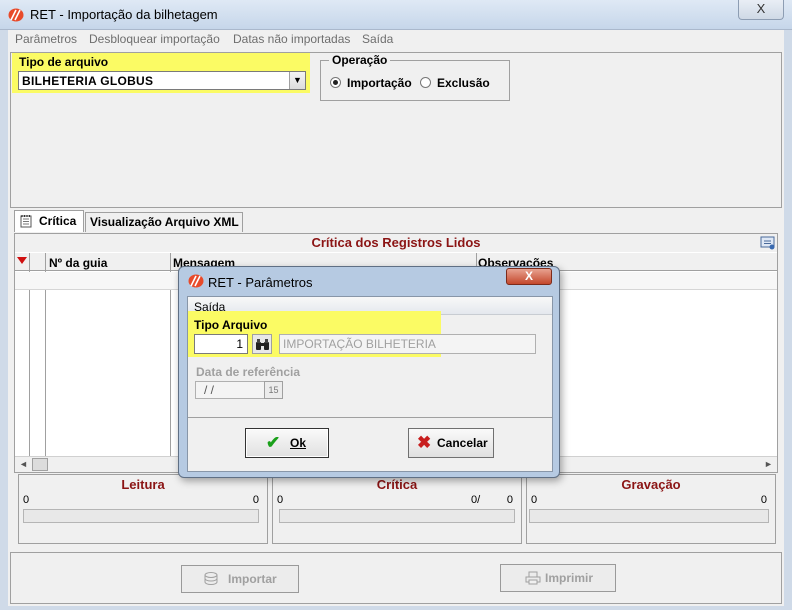 The image size is (792, 610). What do you see at coordinates (298, 443) in the screenshot?
I see `ok-label: Ok` at bounding box center [298, 443].